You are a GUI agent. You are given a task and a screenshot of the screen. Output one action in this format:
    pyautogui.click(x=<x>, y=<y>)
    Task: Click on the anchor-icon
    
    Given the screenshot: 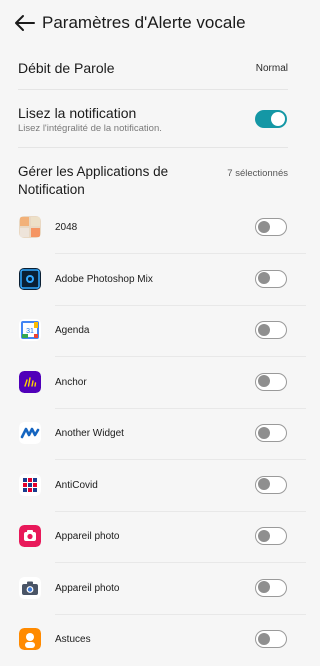 What is the action you would take?
    pyautogui.click(x=30, y=381)
    